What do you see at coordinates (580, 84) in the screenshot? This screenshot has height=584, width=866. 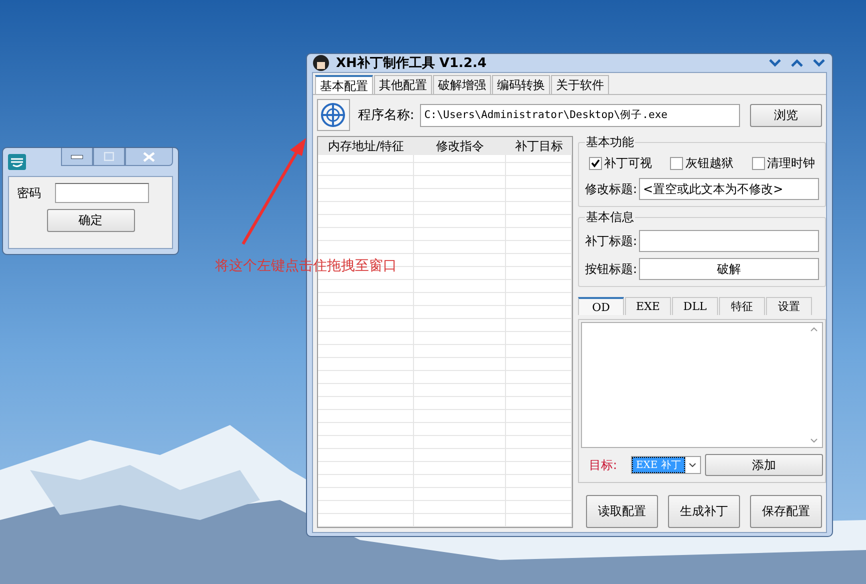 I see `tab: 关于软件` at bounding box center [580, 84].